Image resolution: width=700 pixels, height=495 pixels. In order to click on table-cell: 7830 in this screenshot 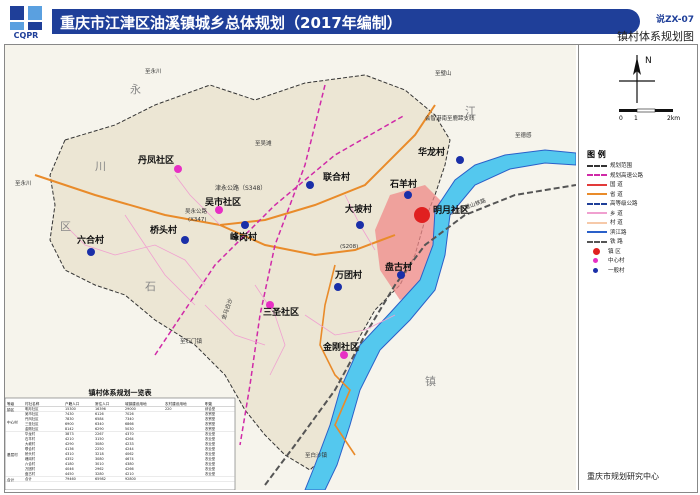, I will do `click(69, 419)`.